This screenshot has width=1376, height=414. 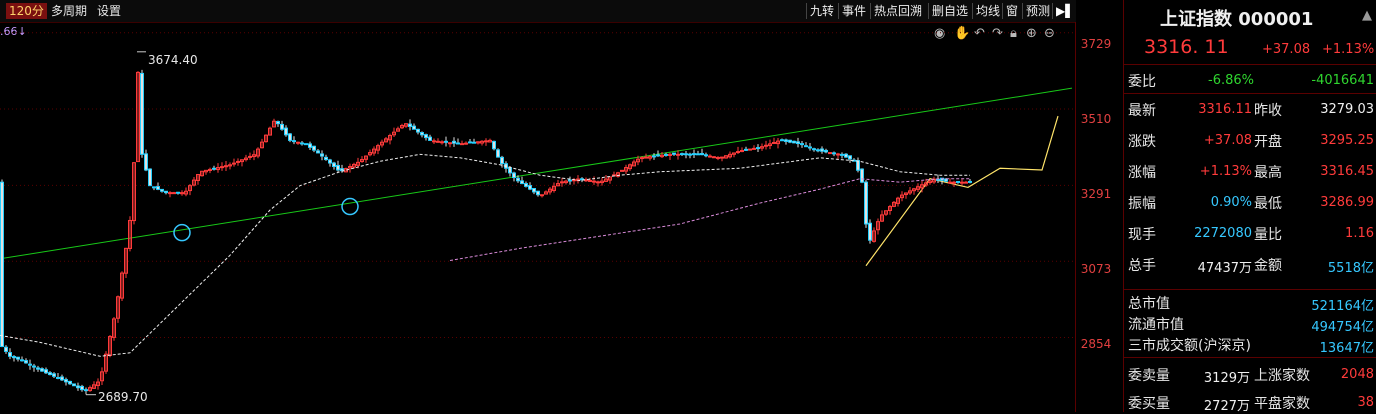 What do you see at coordinates (1075, 217) in the screenshot?
I see `axis-divider` at bounding box center [1075, 217].